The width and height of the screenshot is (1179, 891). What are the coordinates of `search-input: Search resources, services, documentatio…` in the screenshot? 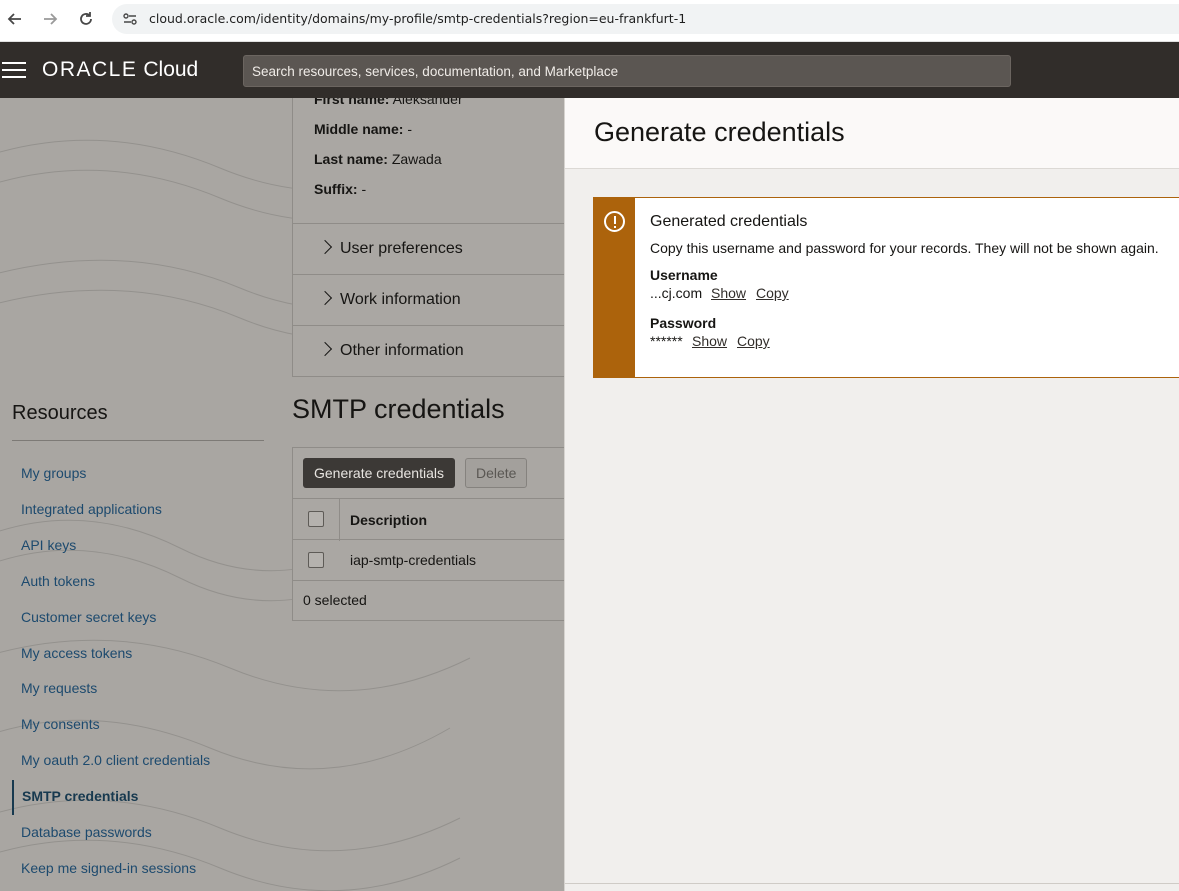 It's located at (627, 71).